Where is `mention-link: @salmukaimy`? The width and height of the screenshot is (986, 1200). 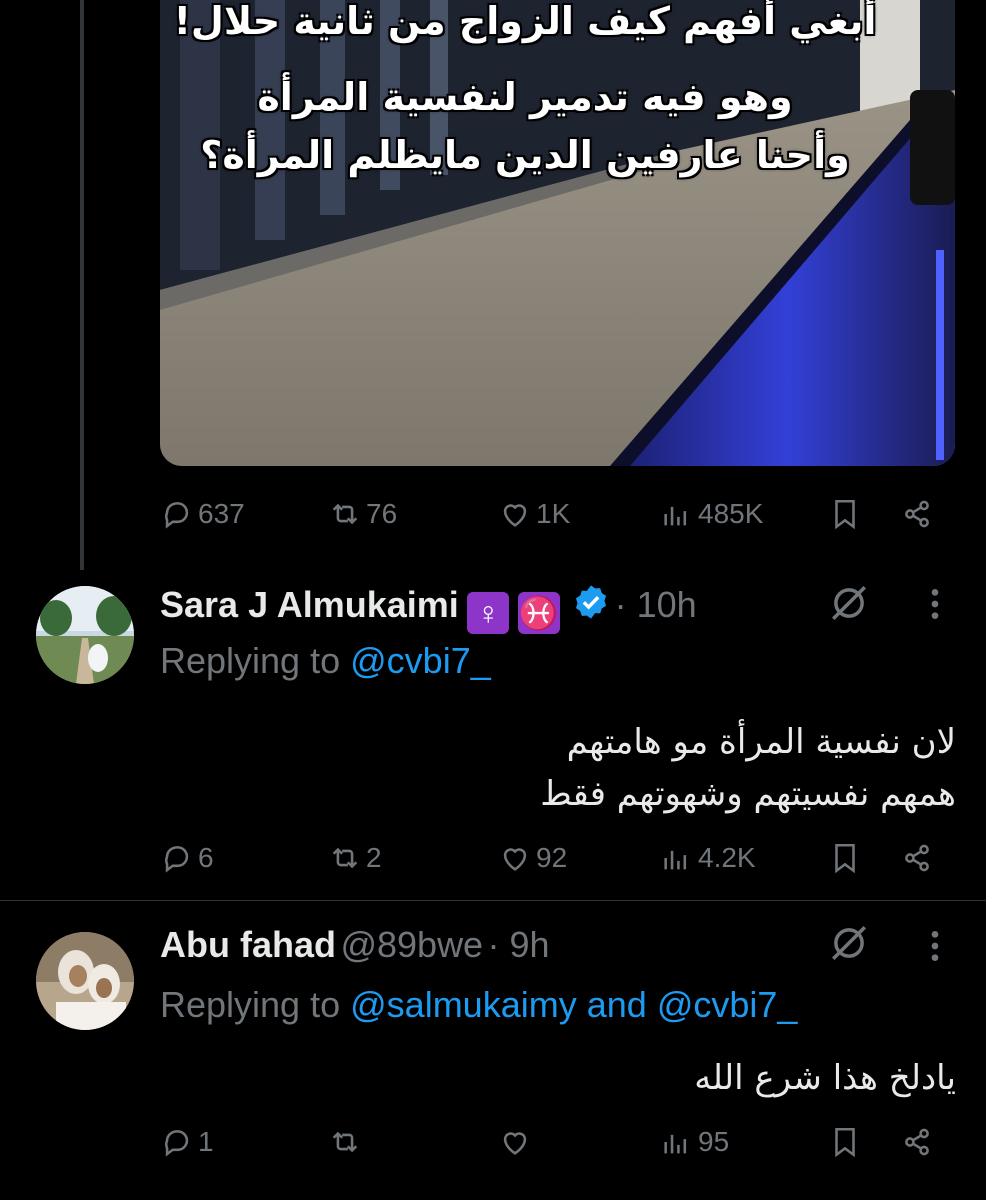
mention-link: @salmukaimy is located at coordinates (463, 1004).